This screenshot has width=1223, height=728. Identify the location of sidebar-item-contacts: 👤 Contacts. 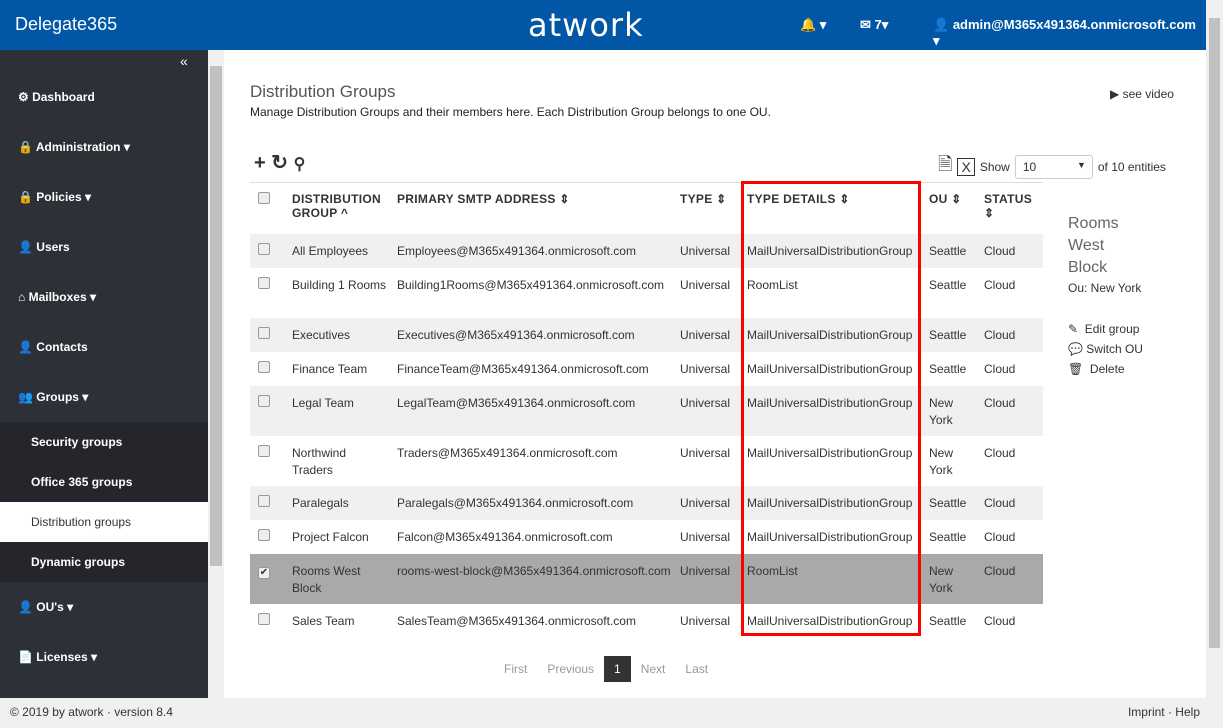
(104, 347).